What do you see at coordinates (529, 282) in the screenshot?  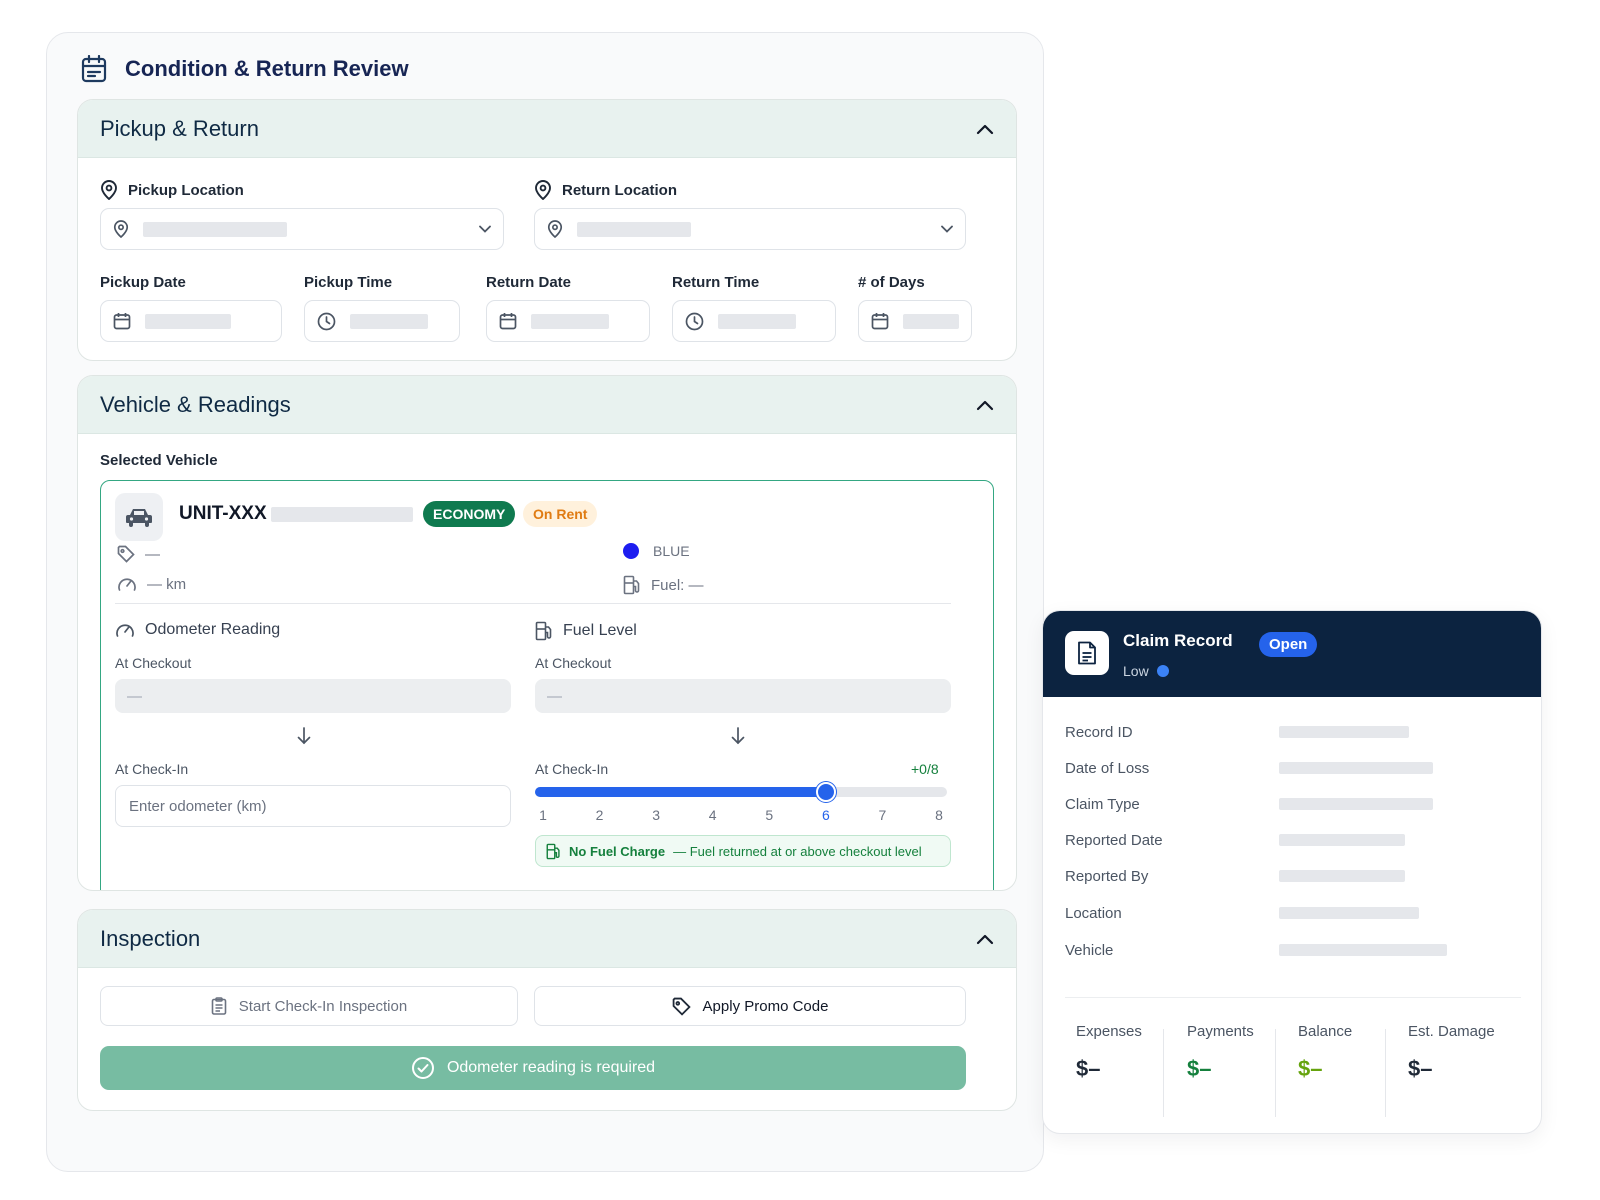 I see `return-date-label: Return Date` at bounding box center [529, 282].